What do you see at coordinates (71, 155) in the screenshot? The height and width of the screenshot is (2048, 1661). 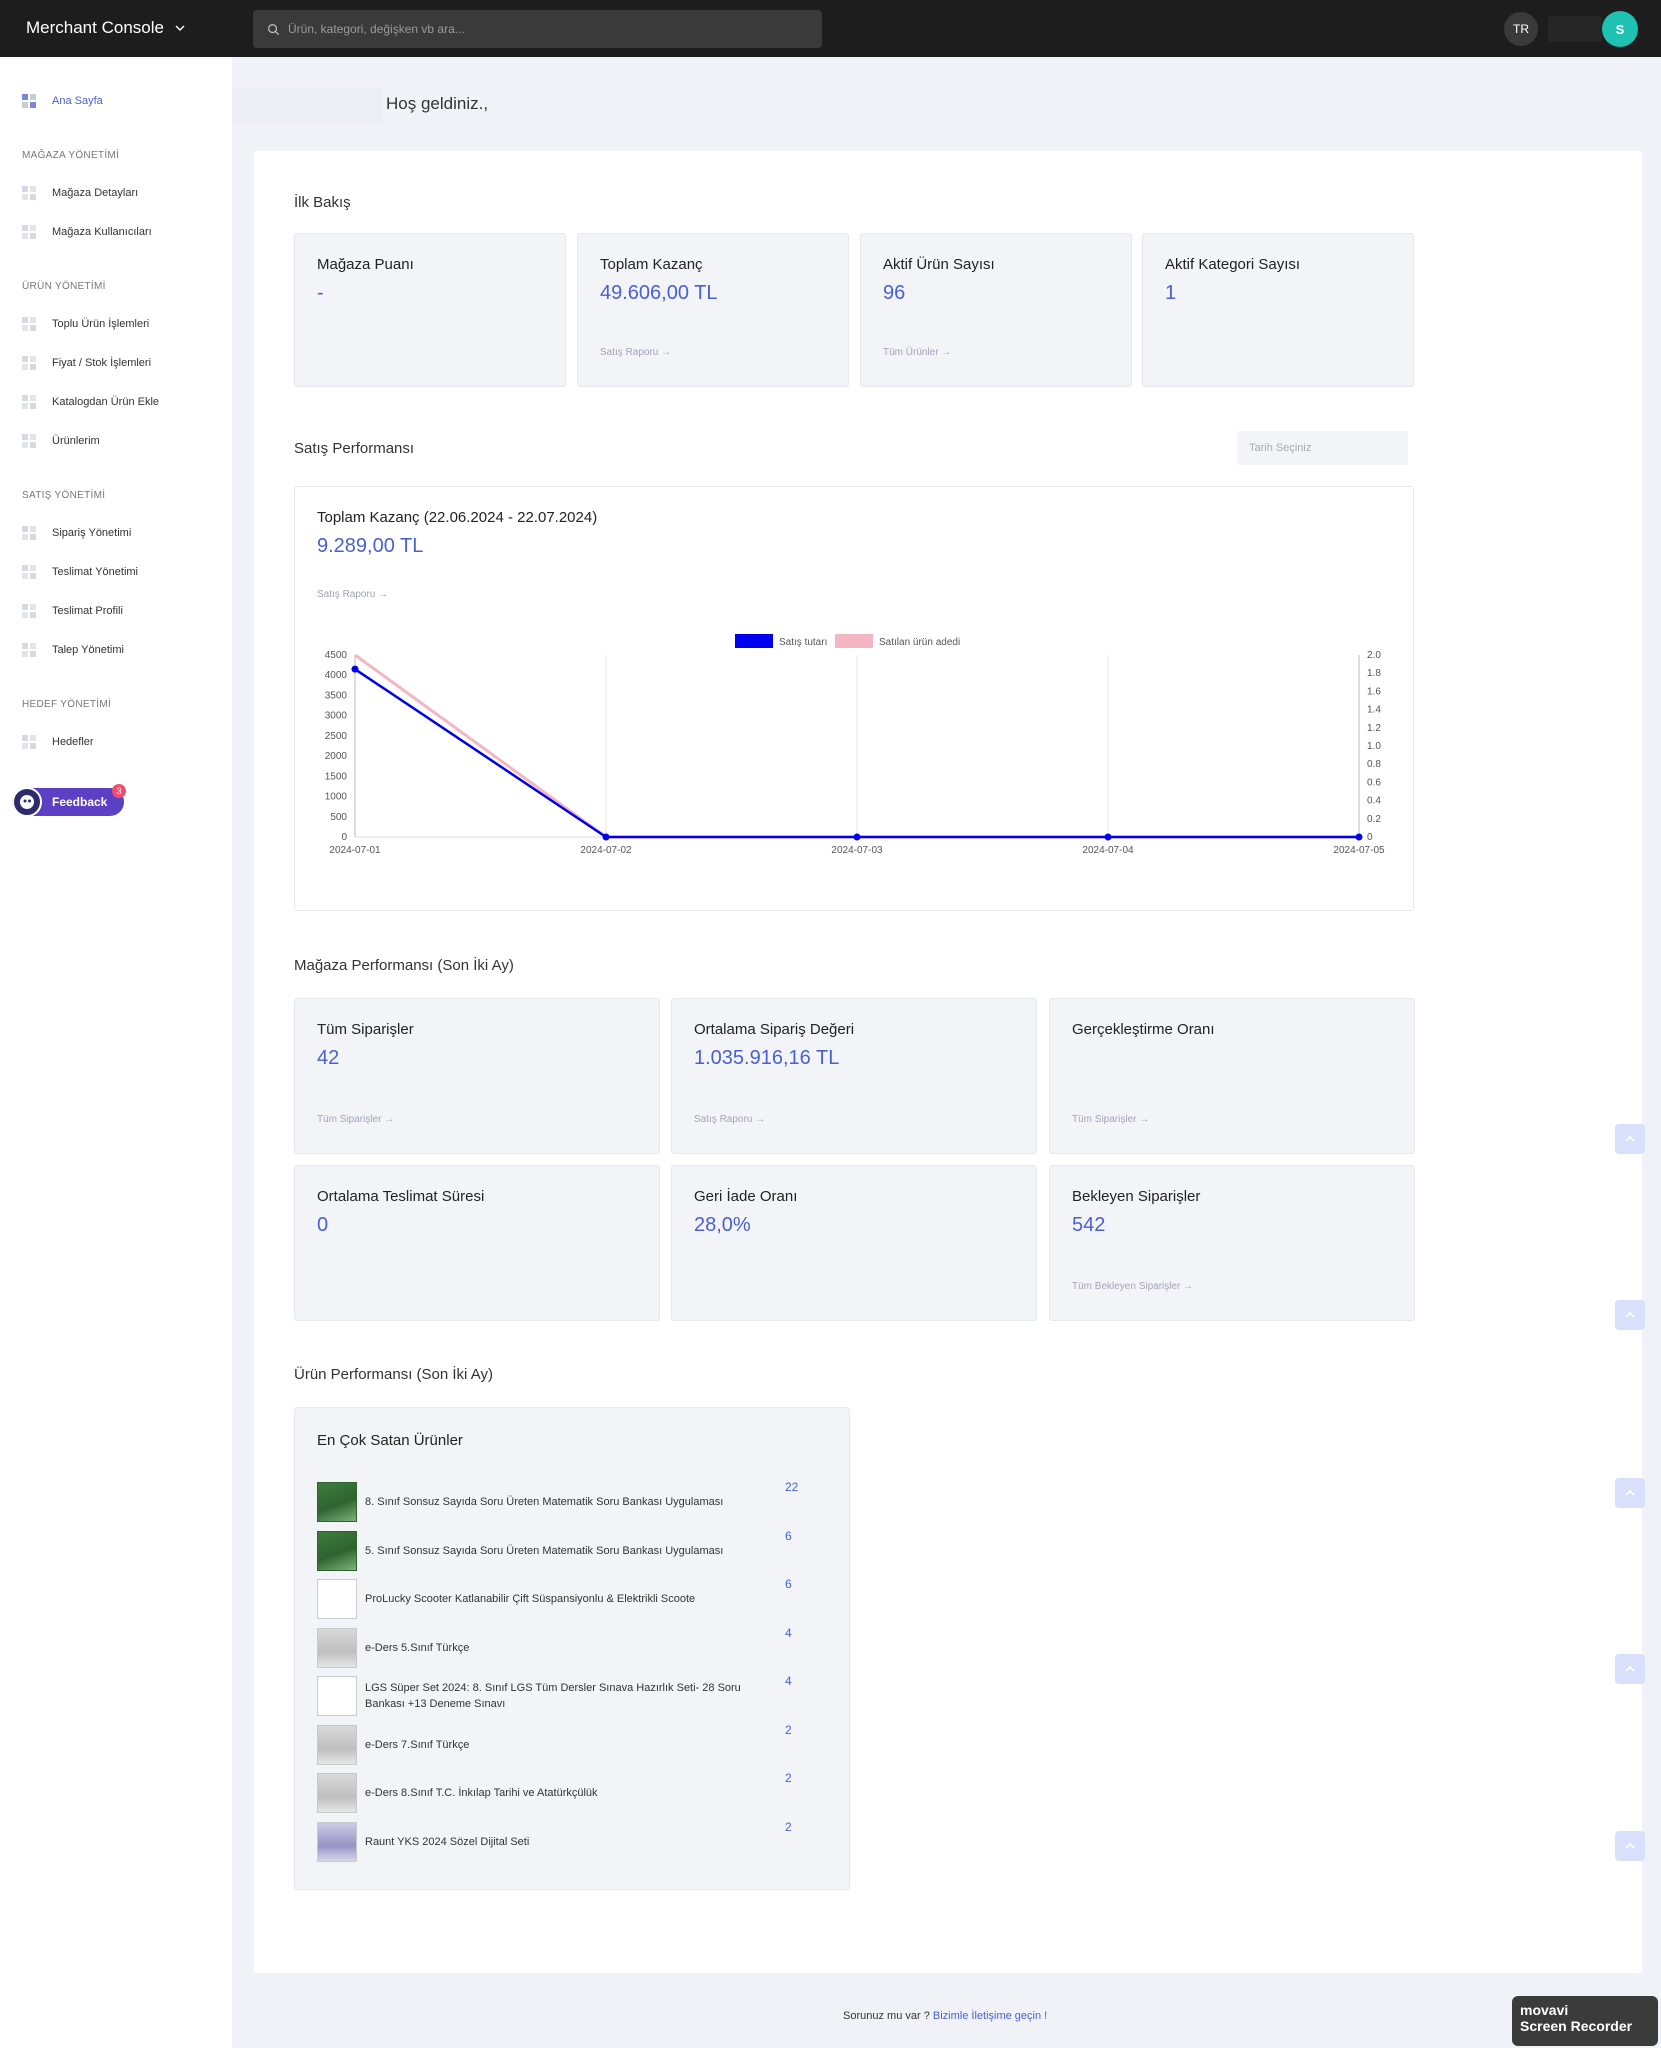 I see `sidebar-section-title: MAĞAZA YÖNETİMİ` at bounding box center [71, 155].